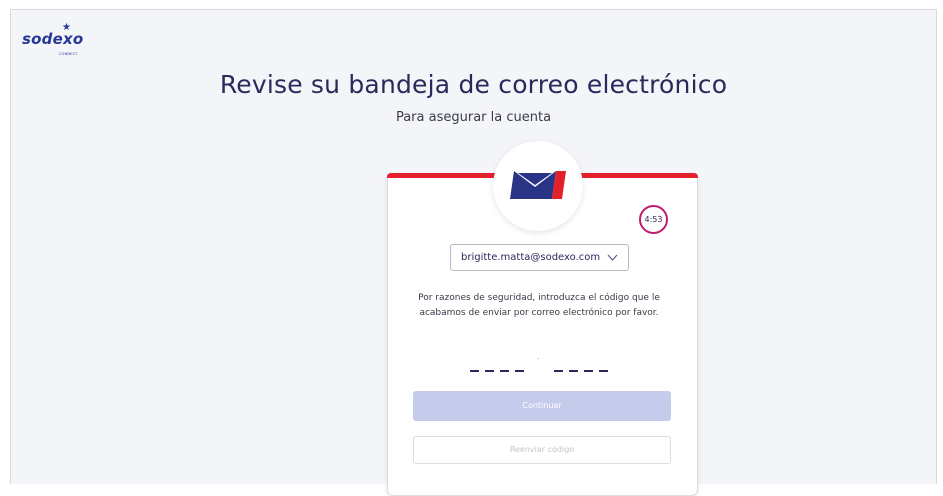 This screenshot has height=496, width=943. What do you see at coordinates (540, 365) in the screenshot?
I see `verification-code-input: -` at bounding box center [540, 365].